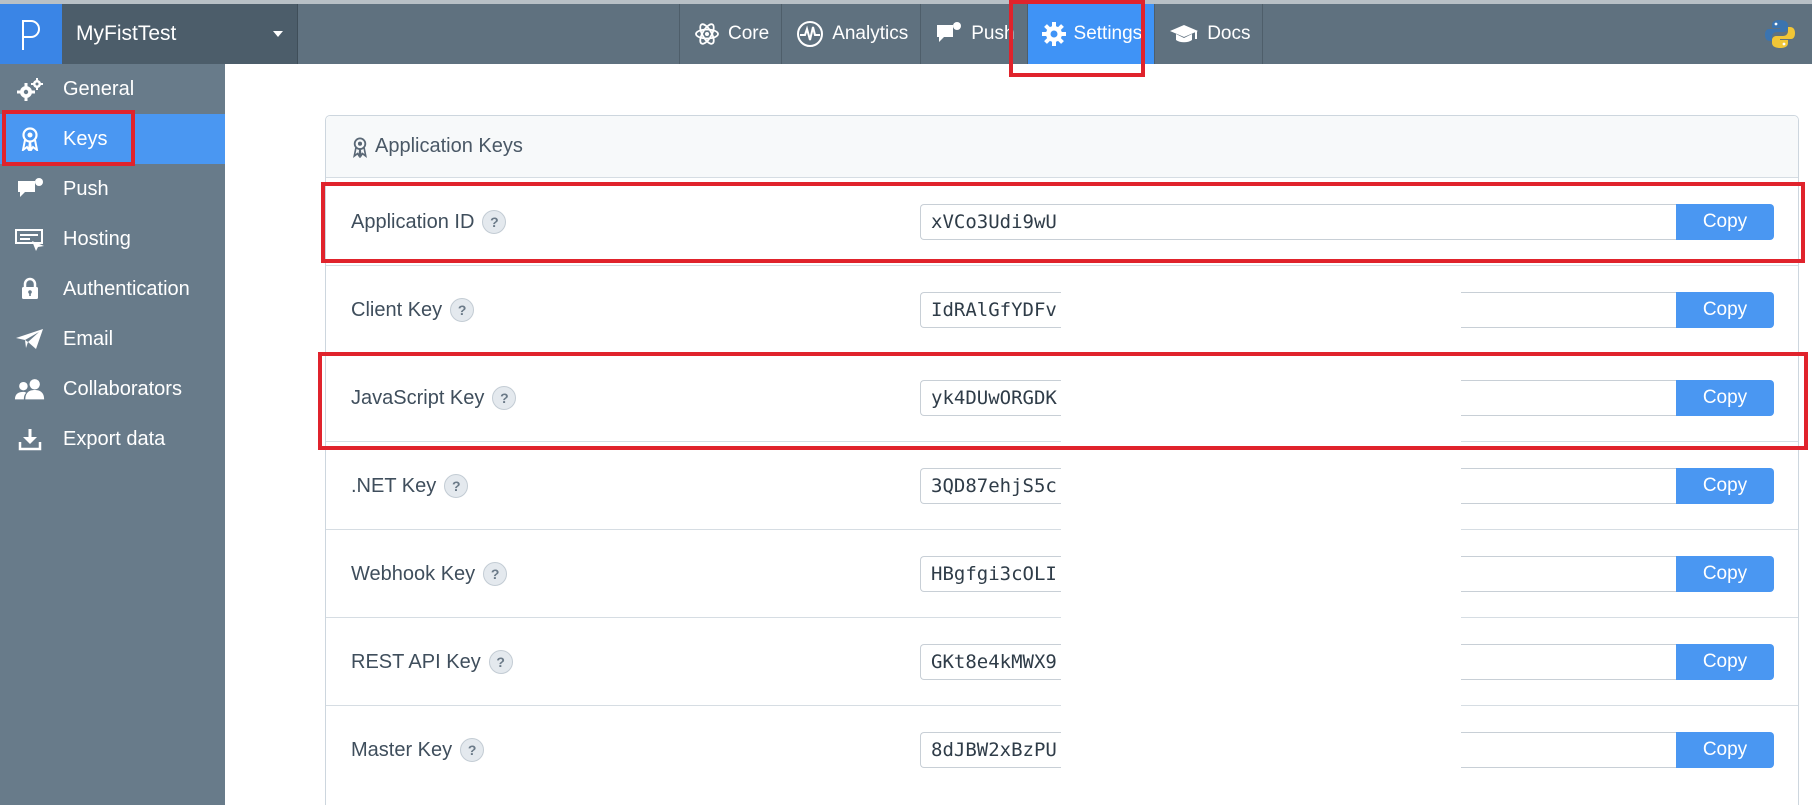  I want to click on sidebar-item-label: Push, so click(86, 188).